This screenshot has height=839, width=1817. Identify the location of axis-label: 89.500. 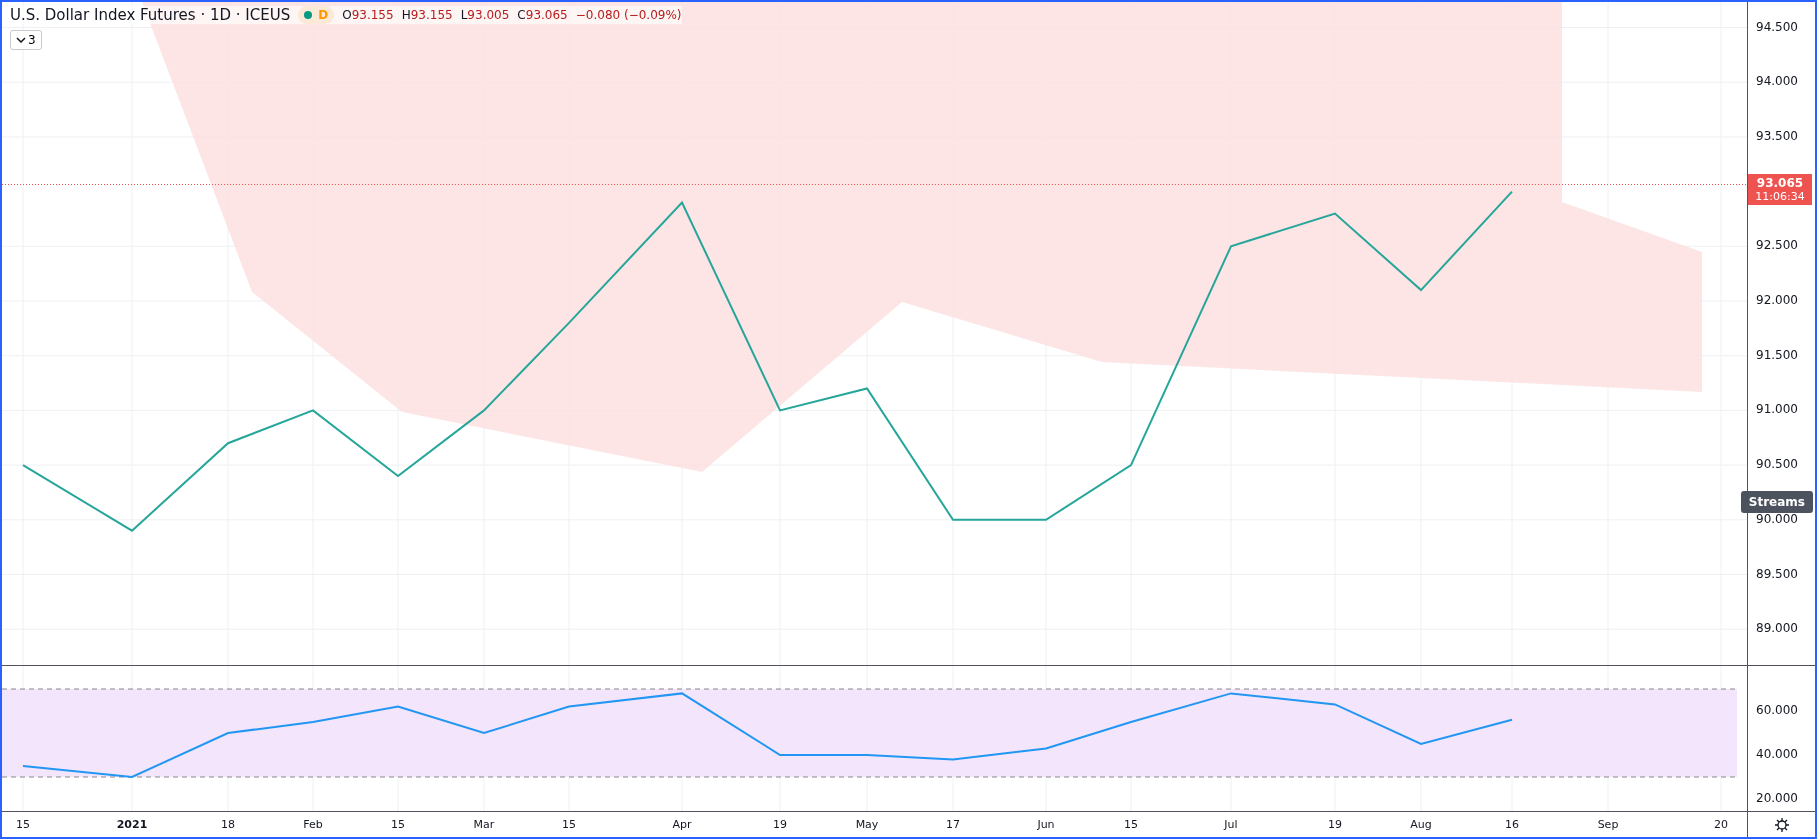
(1777, 573).